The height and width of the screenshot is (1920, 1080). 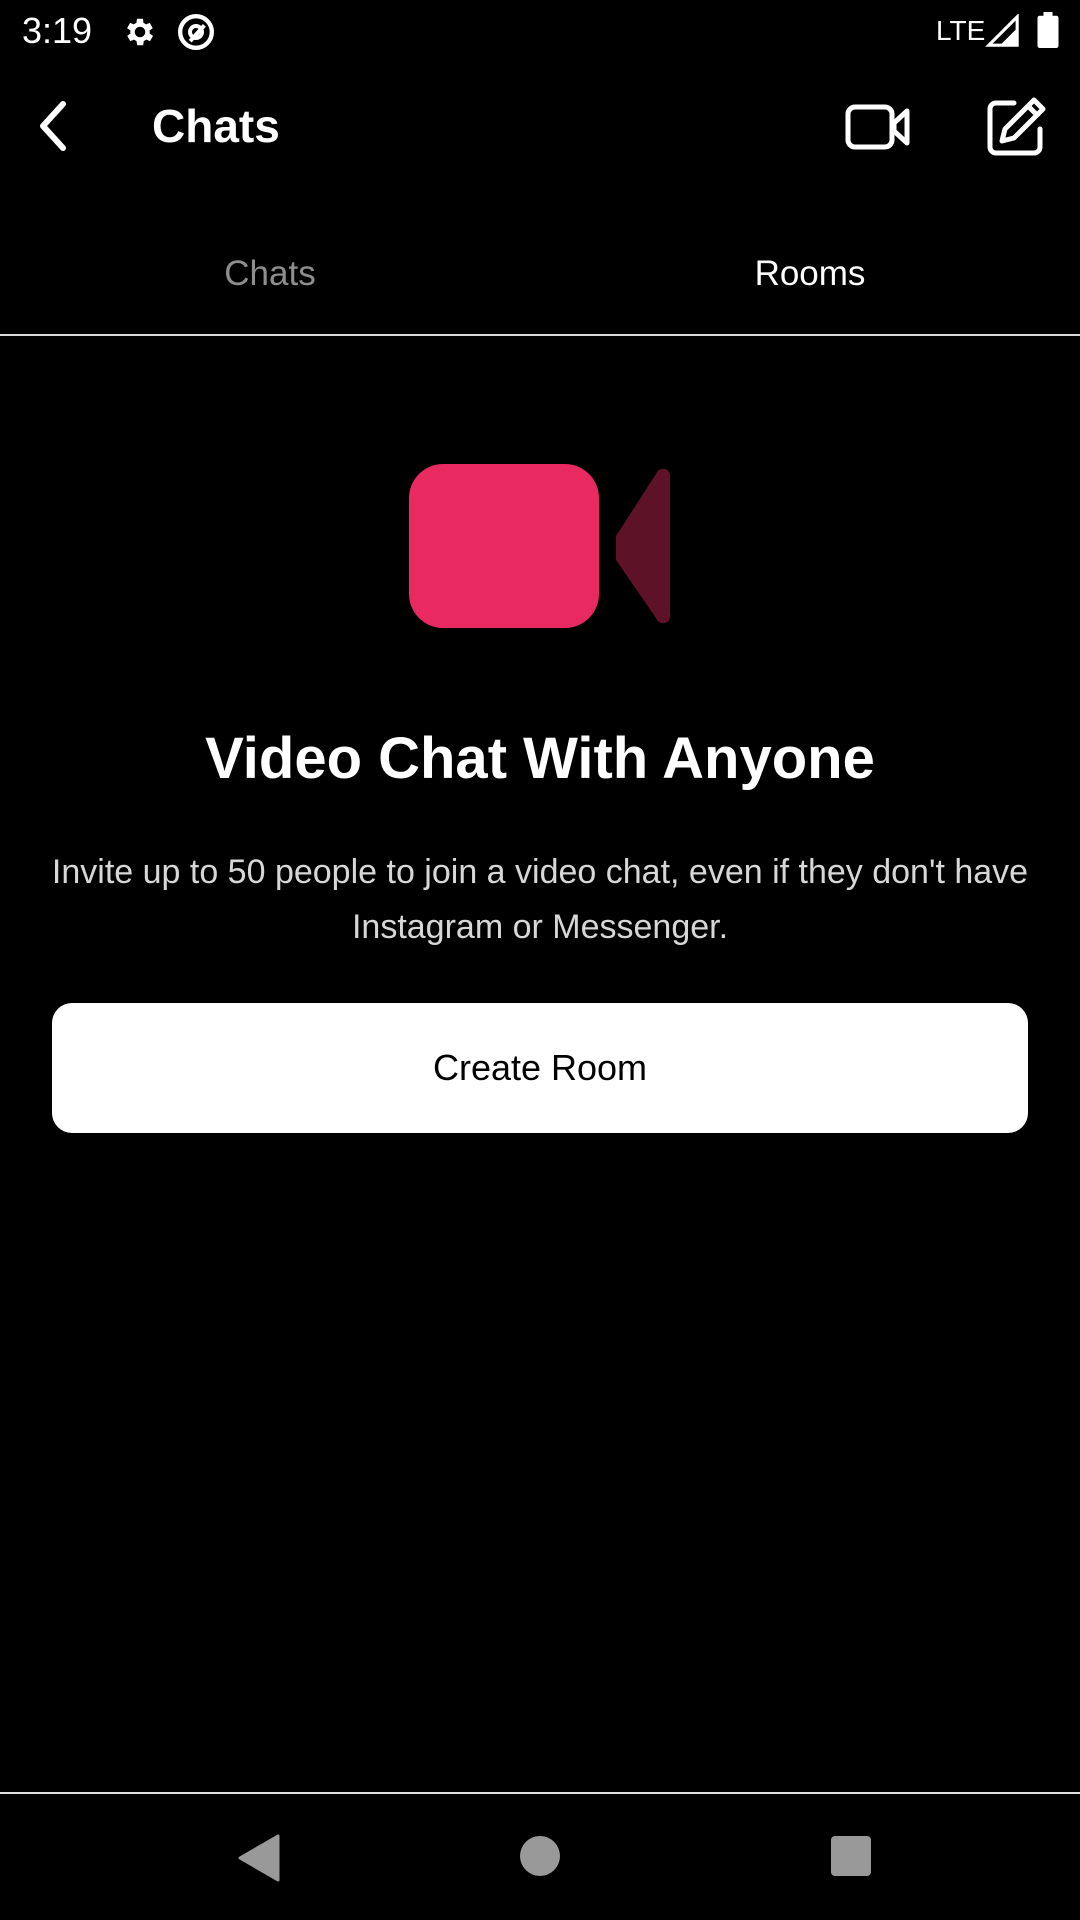 I want to click on tab-rooms-label: Rooms, so click(x=810, y=273).